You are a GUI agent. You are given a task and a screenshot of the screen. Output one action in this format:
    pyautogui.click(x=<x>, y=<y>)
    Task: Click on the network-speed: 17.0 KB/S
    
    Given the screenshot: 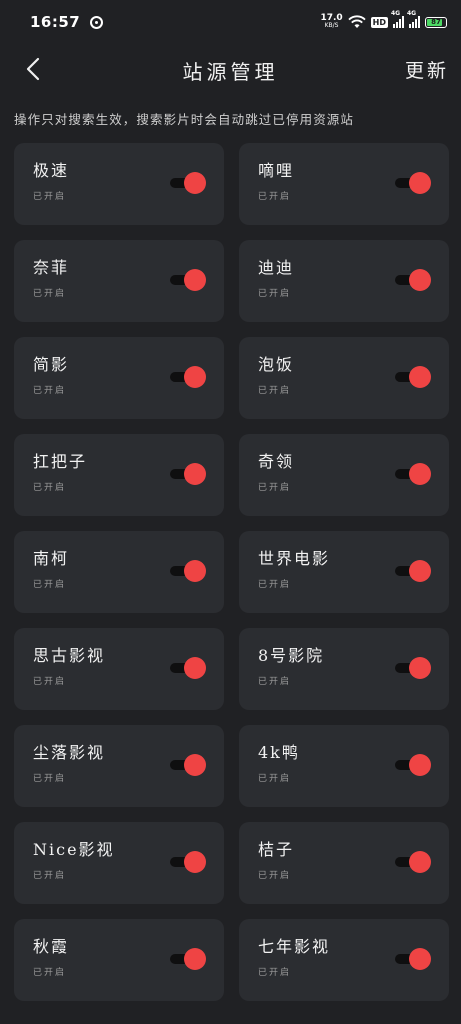 What is the action you would take?
    pyautogui.click(x=331, y=22)
    